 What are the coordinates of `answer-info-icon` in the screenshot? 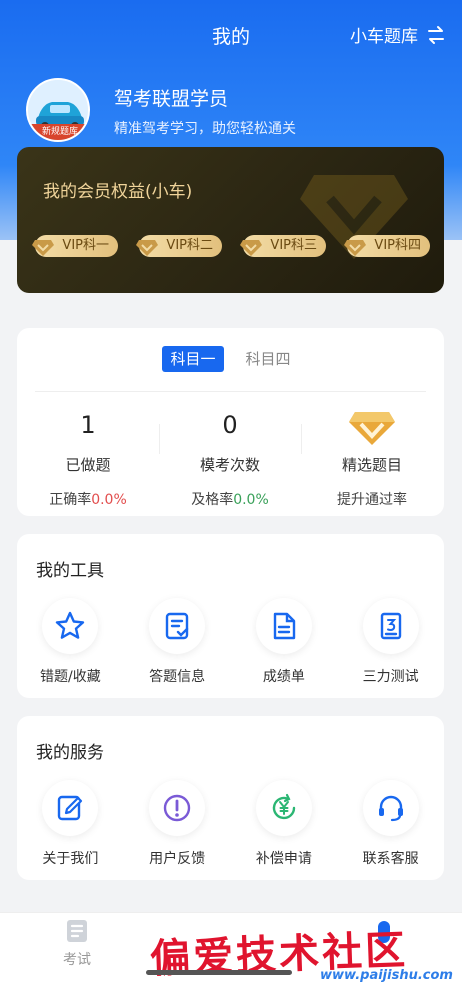 It's located at (177, 626).